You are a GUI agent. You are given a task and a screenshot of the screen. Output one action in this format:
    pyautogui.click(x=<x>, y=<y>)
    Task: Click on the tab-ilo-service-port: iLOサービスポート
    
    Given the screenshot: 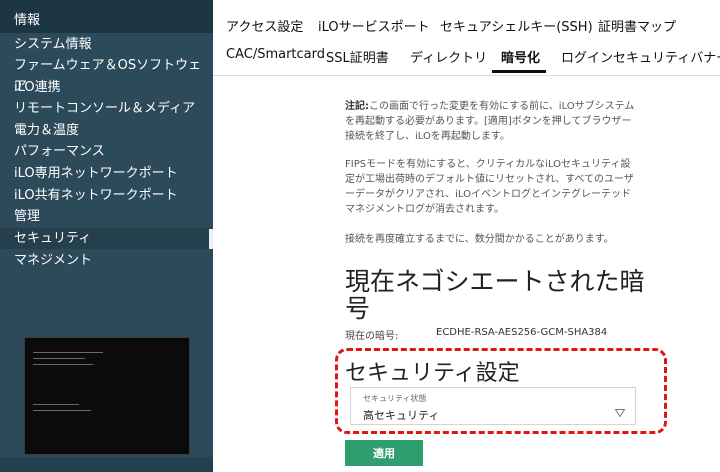 What is the action you would take?
    pyautogui.click(x=374, y=25)
    